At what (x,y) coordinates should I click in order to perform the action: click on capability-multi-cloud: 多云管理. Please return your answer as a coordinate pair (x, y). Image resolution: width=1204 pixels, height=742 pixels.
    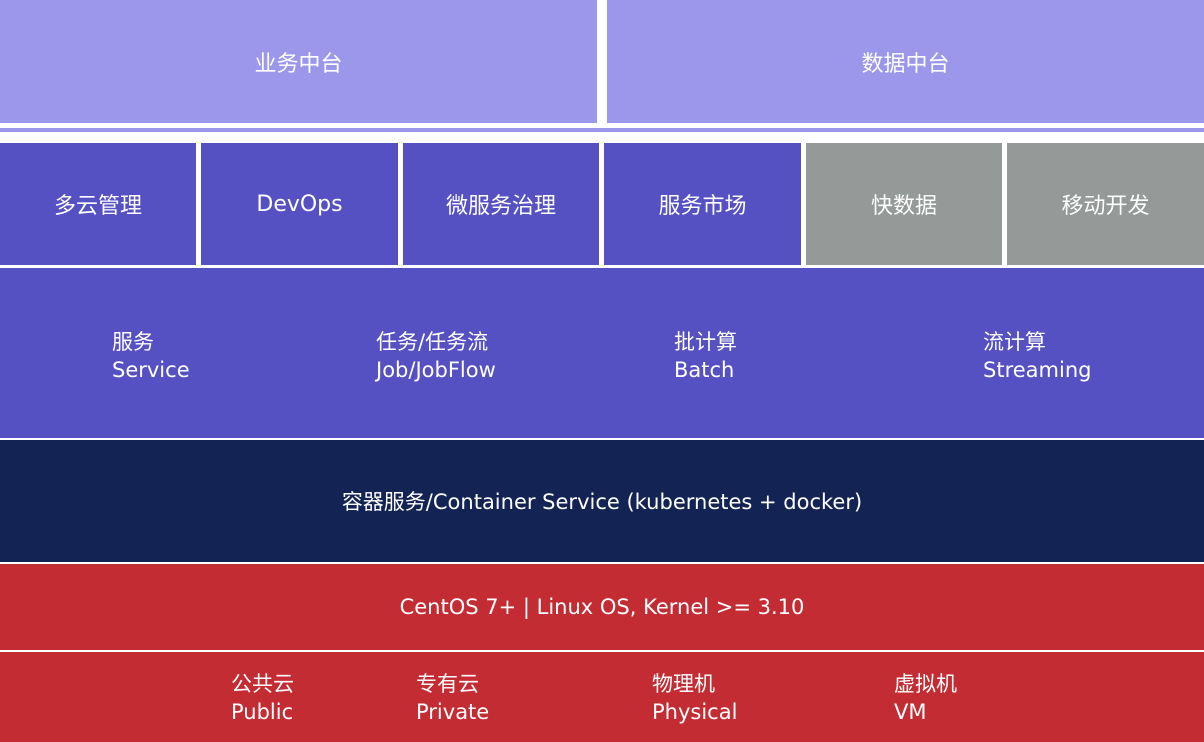
    Looking at the image, I should click on (98, 204).